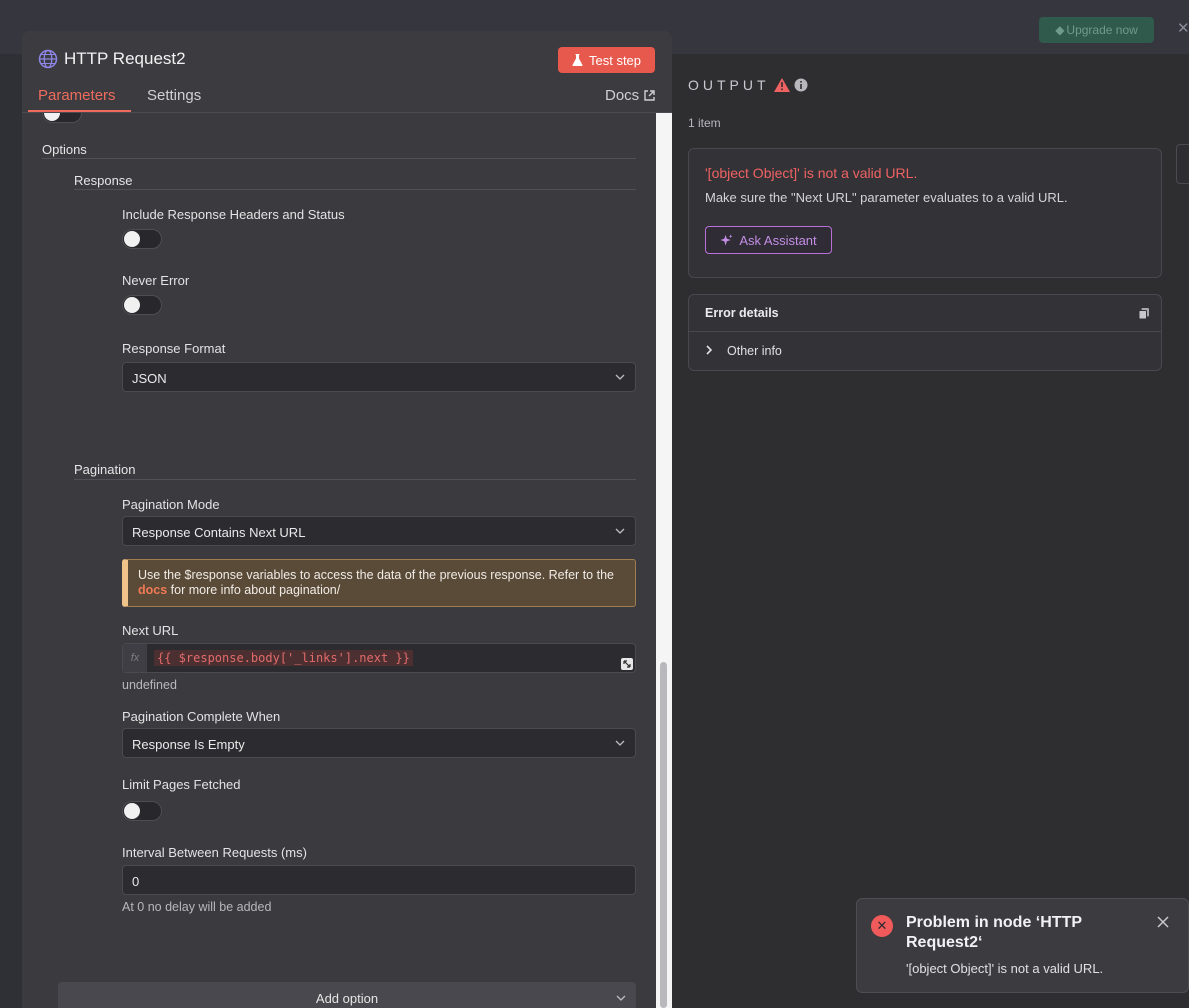  Describe the element at coordinates (355, 189) in the screenshot. I see `response-divider` at that location.